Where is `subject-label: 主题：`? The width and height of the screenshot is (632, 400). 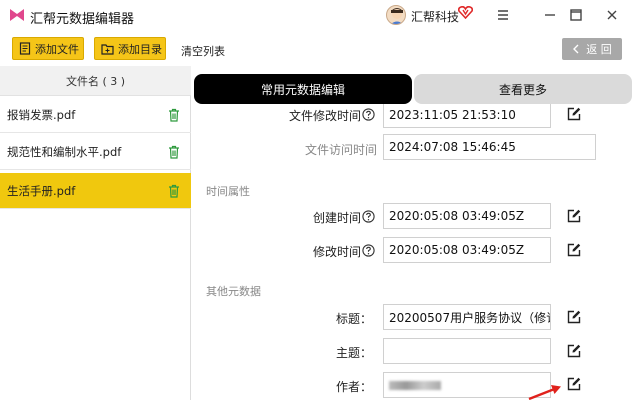
subject-label: 主题： is located at coordinates (353, 353).